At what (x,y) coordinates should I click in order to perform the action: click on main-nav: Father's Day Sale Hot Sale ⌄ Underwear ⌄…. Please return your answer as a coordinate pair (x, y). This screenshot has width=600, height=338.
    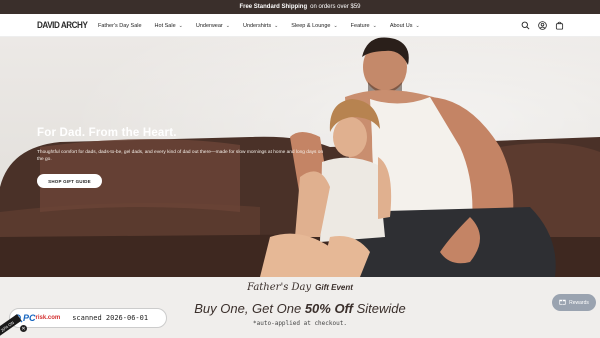
    Looking at the image, I should click on (265, 25).